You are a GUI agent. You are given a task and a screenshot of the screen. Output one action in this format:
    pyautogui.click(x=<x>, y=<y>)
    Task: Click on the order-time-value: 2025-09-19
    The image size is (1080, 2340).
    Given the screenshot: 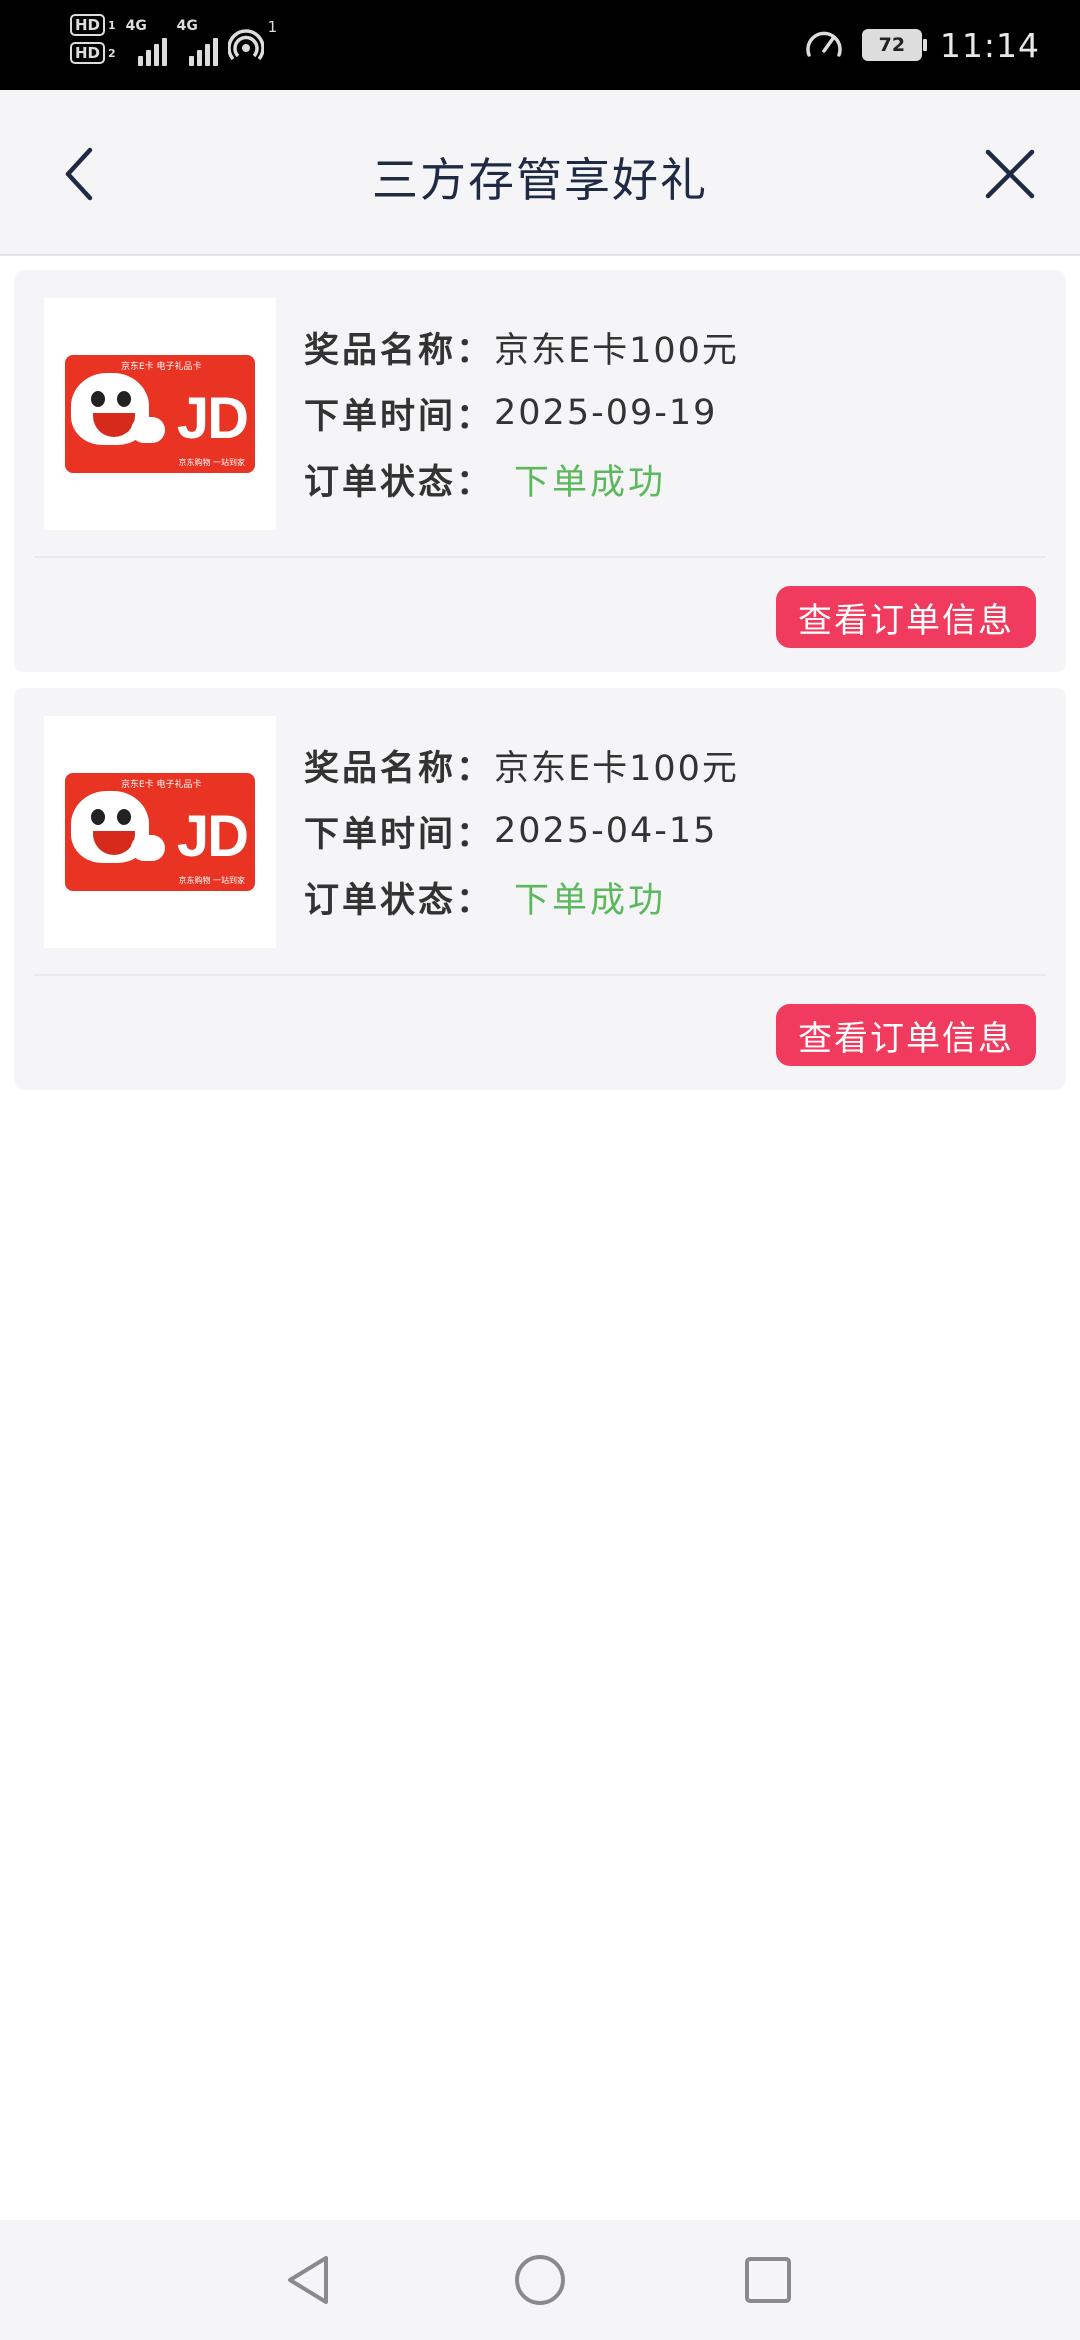 What is the action you would take?
    pyautogui.click(x=606, y=413)
    